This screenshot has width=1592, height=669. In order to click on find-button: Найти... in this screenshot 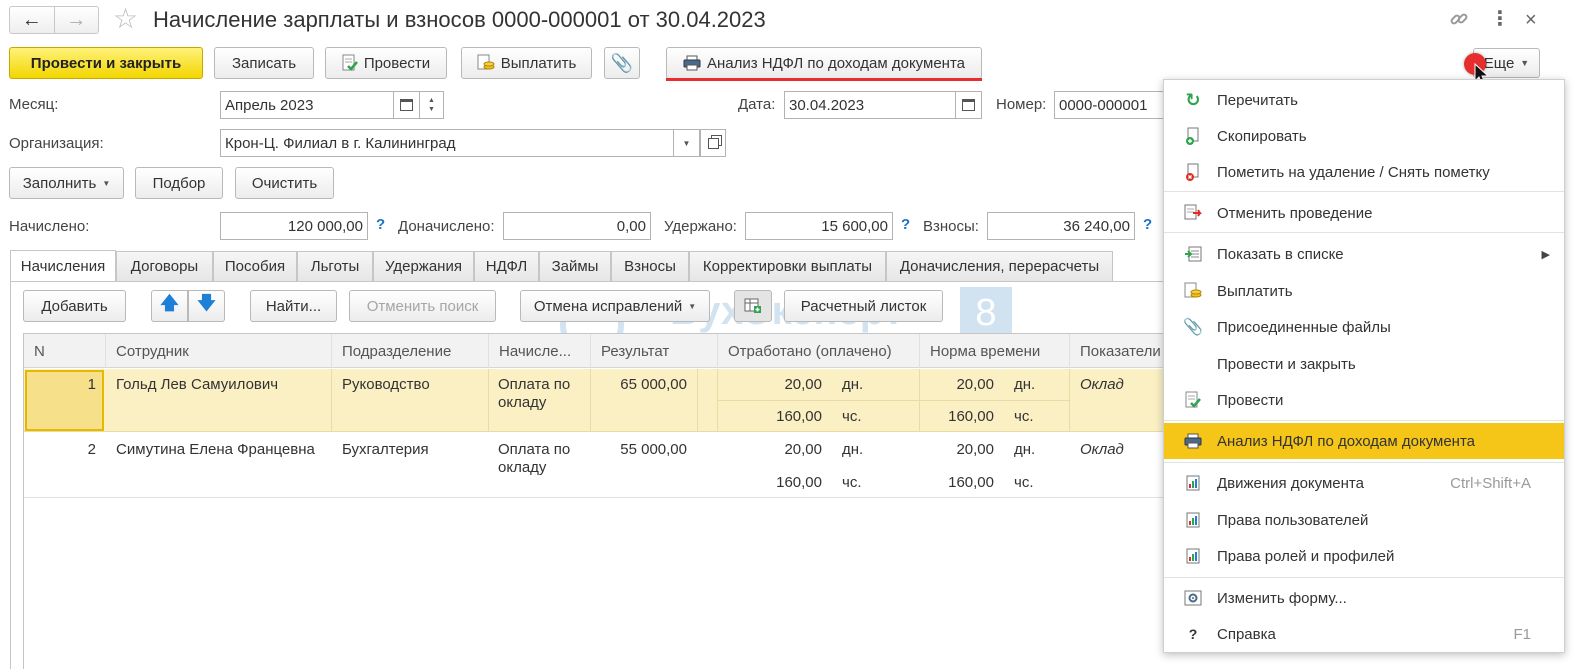, I will do `click(293, 306)`.